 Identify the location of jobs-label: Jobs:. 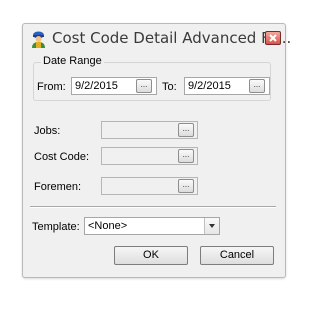
(47, 131).